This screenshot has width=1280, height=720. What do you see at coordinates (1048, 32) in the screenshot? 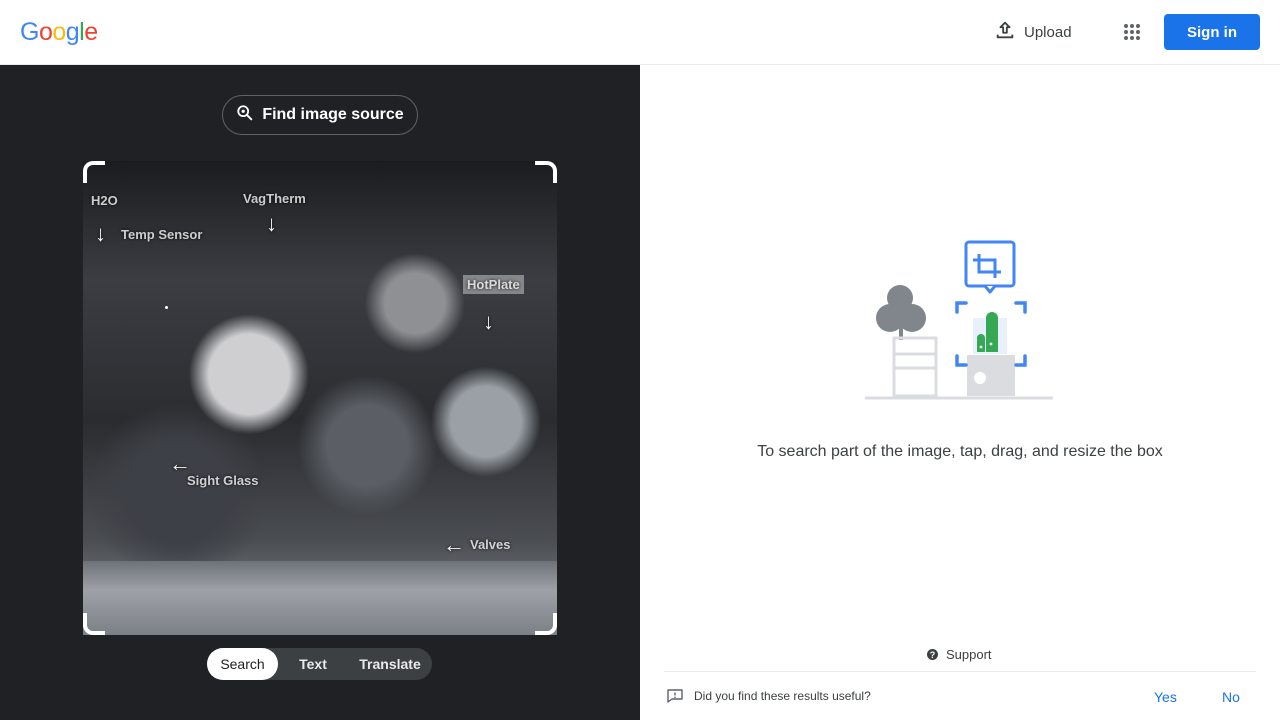
I see `upload-label: Upload` at bounding box center [1048, 32].